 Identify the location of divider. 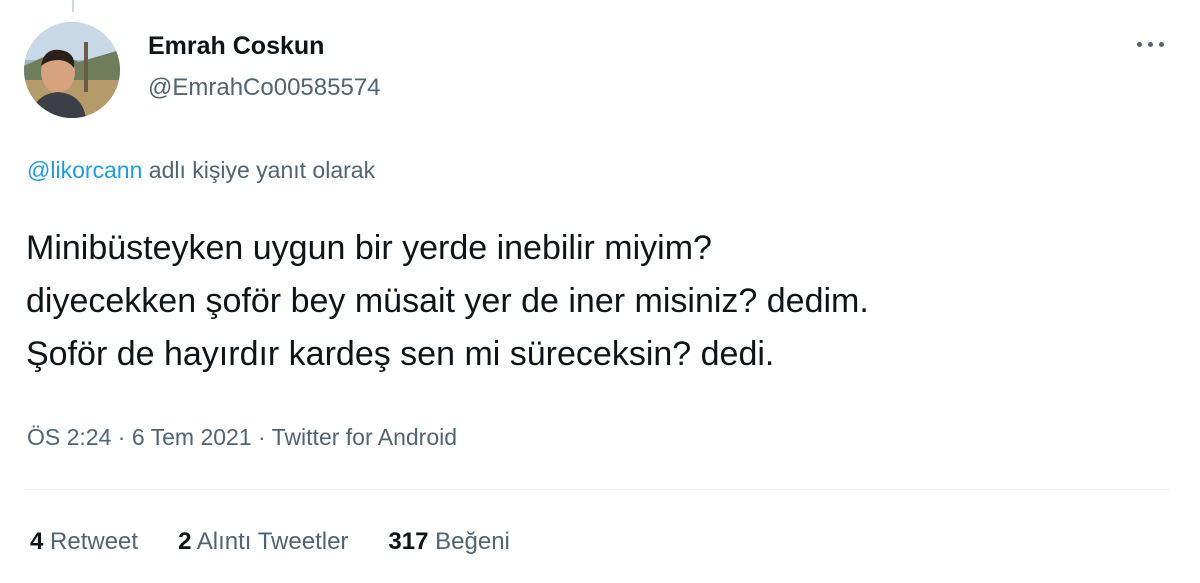
(597, 489).